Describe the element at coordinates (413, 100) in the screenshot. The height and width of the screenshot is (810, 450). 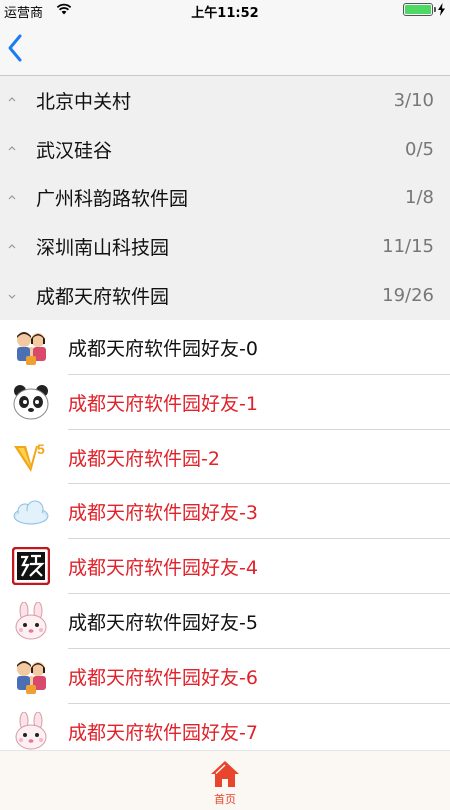
I see `group-online-count: 3/10` at that location.